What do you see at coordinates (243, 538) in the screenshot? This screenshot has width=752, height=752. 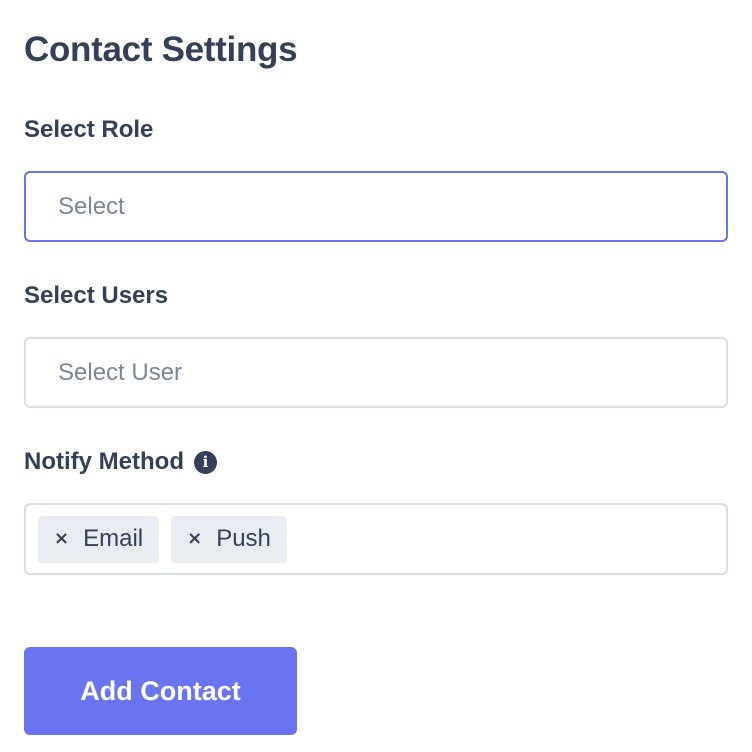 I see `tag-push-label: Push` at bounding box center [243, 538].